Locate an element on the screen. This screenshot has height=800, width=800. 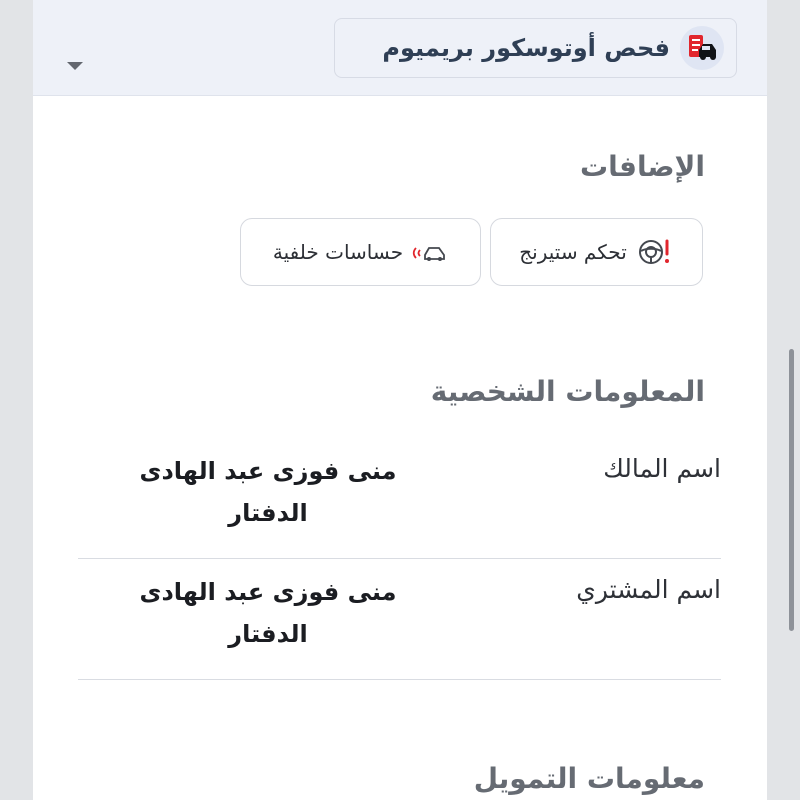
owner-name-value: منى فوزى عبد الهادى الدفتار is located at coordinates (268, 492).